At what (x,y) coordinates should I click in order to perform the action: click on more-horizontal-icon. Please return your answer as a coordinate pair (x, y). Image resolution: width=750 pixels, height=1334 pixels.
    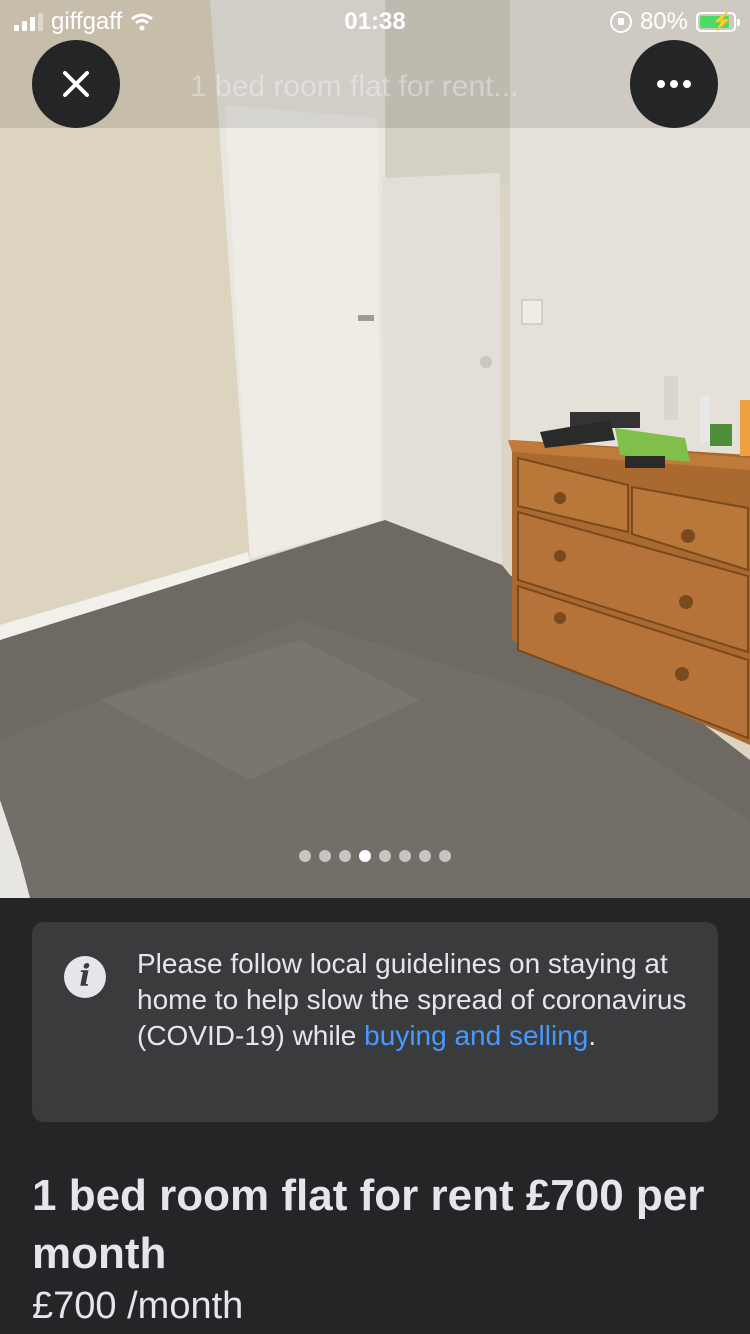
    Looking at the image, I should click on (674, 84).